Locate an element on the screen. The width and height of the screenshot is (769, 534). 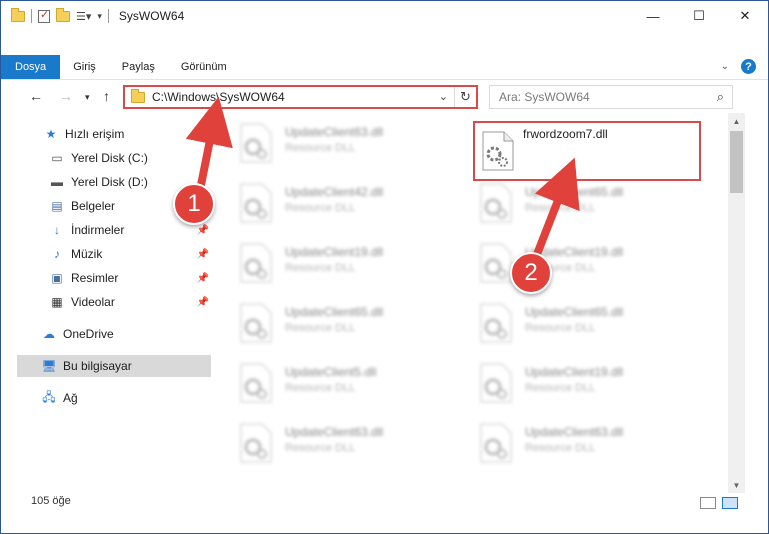
download-icon: ↓ is located at coordinates (57, 230).